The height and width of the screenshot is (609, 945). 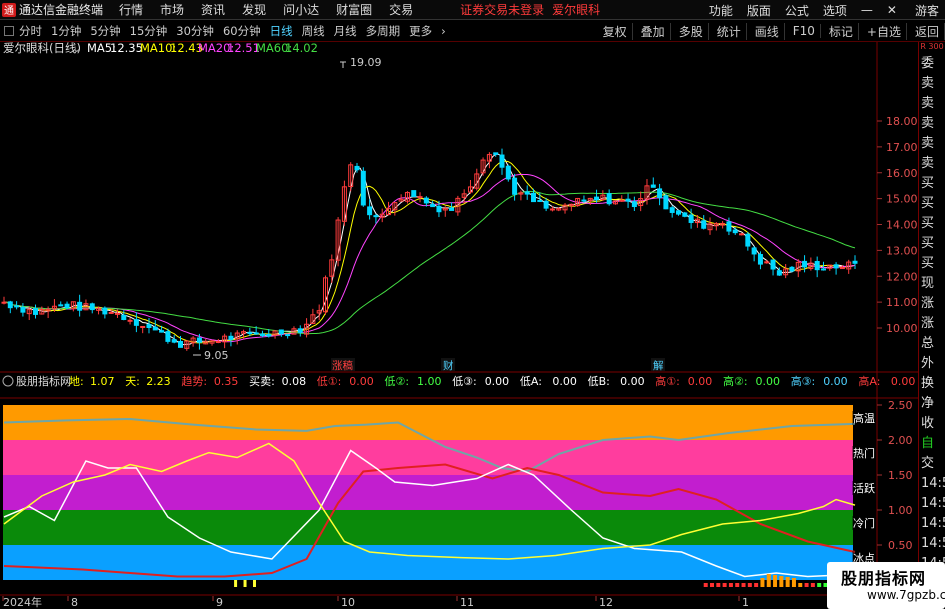 I want to click on indicator-item-value: 0.08, so click(x=294, y=381).